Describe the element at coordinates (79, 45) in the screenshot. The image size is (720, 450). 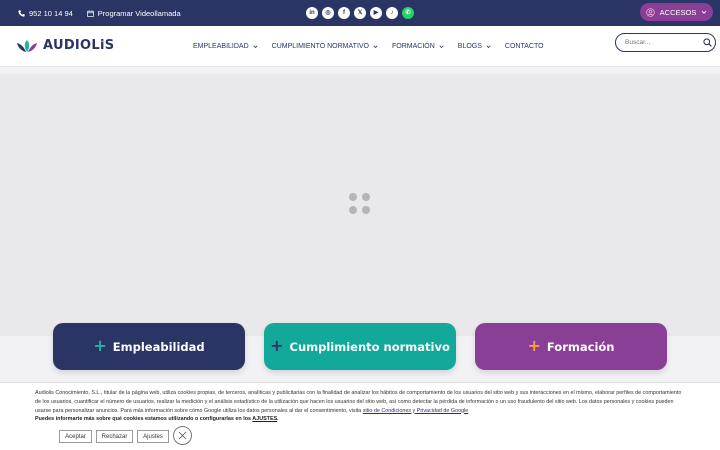
I see `logo-text: AUDIOLiS` at that location.